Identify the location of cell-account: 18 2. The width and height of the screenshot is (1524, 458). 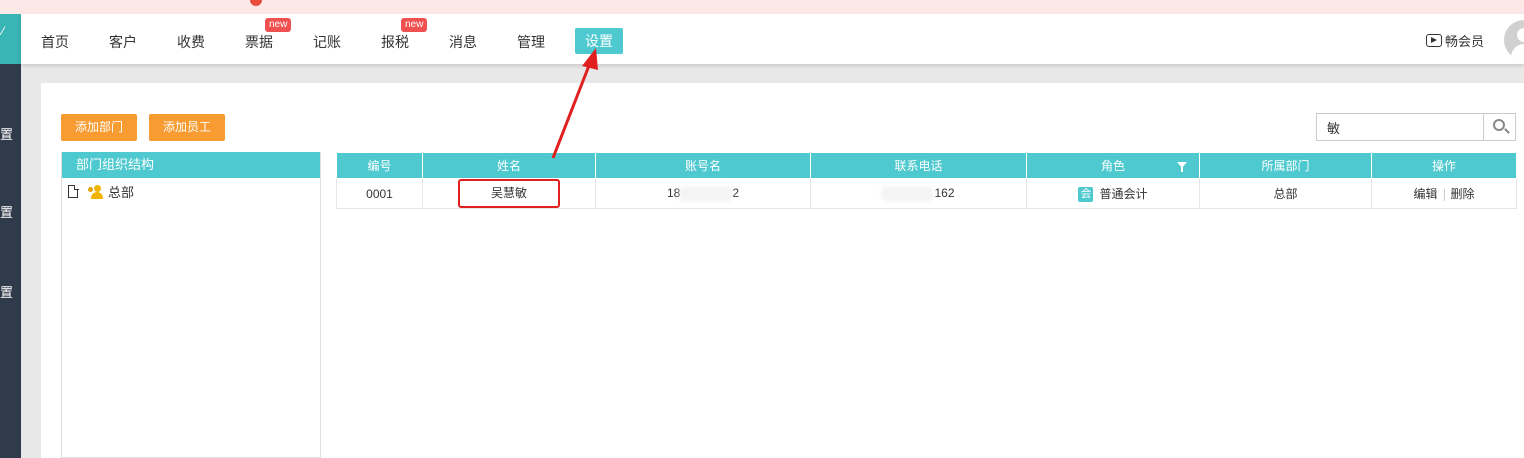
(703, 193).